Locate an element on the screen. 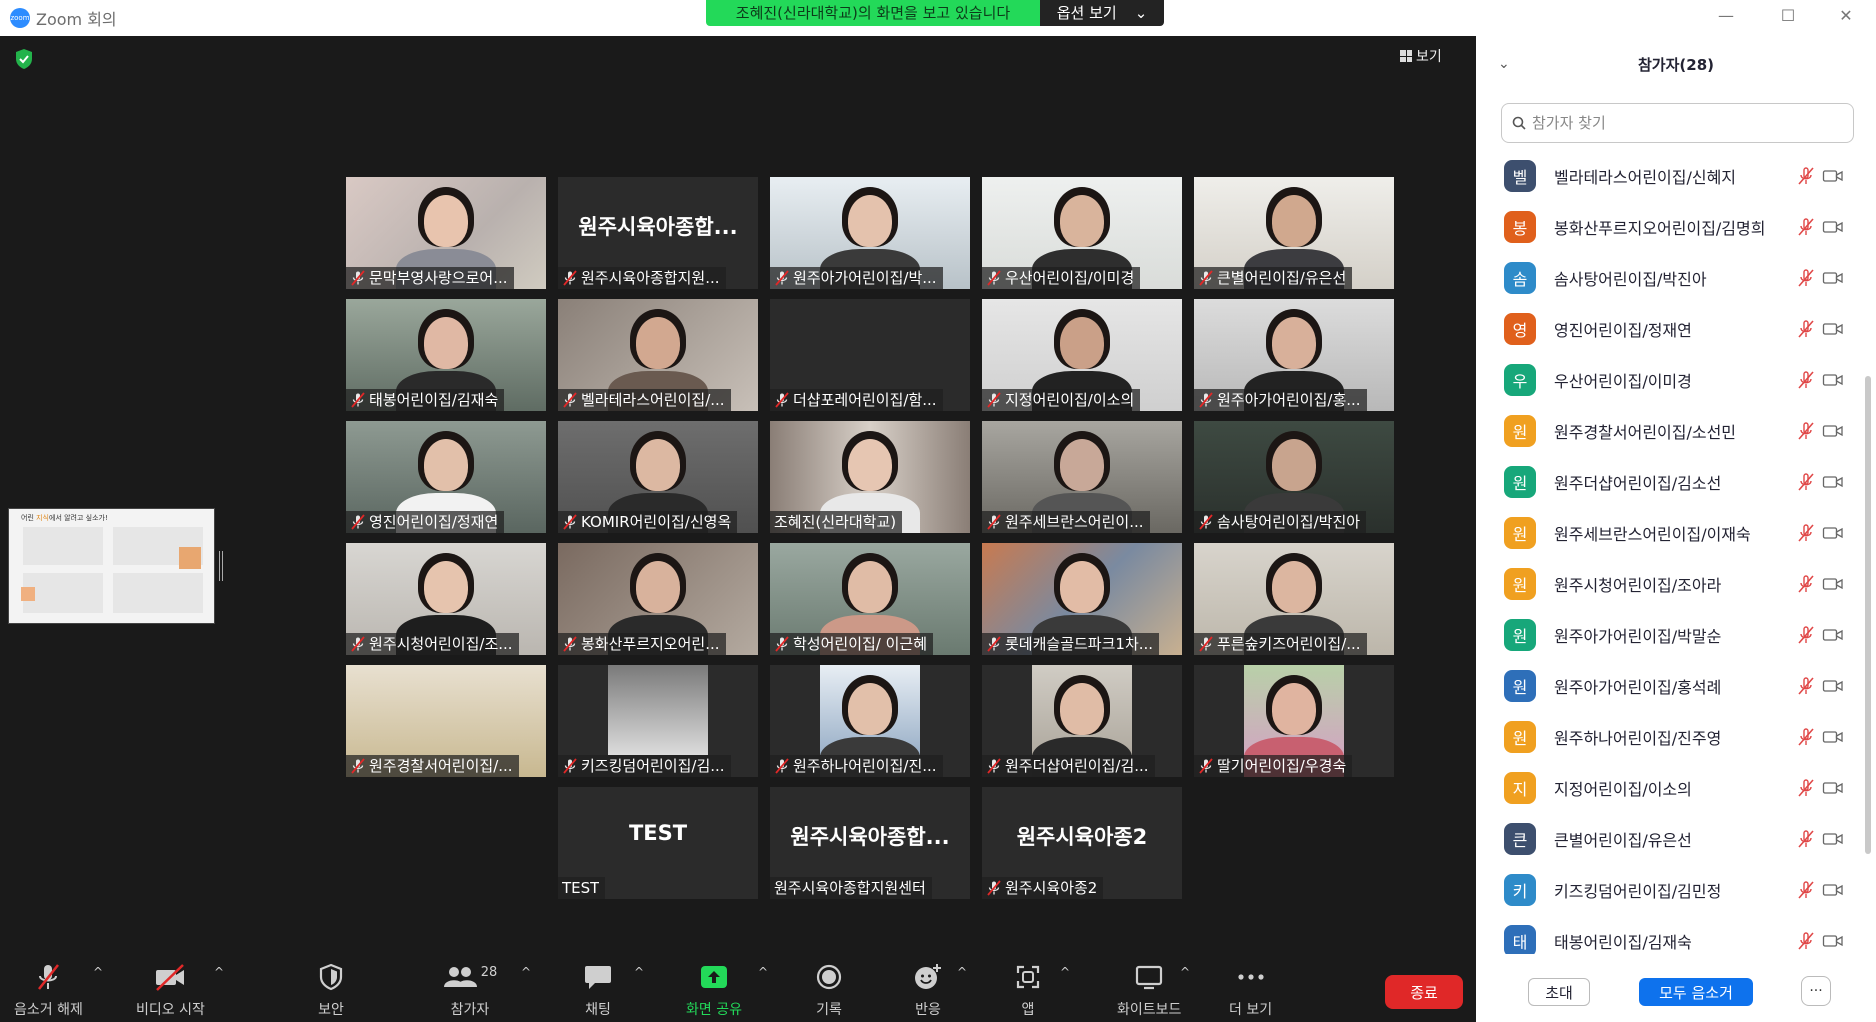 Image resolution: width=1876 pixels, height=1022 pixels. participants-button: 28 참가자 is located at coordinates (470, 990).